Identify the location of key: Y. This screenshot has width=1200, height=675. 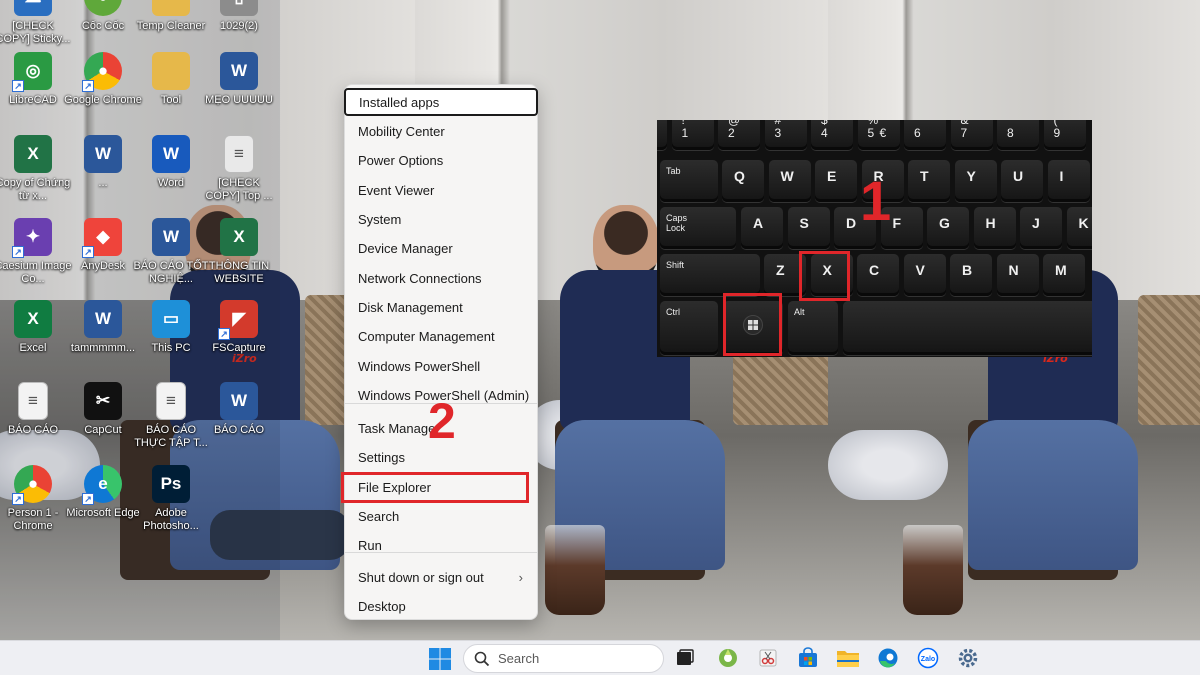
(975, 181).